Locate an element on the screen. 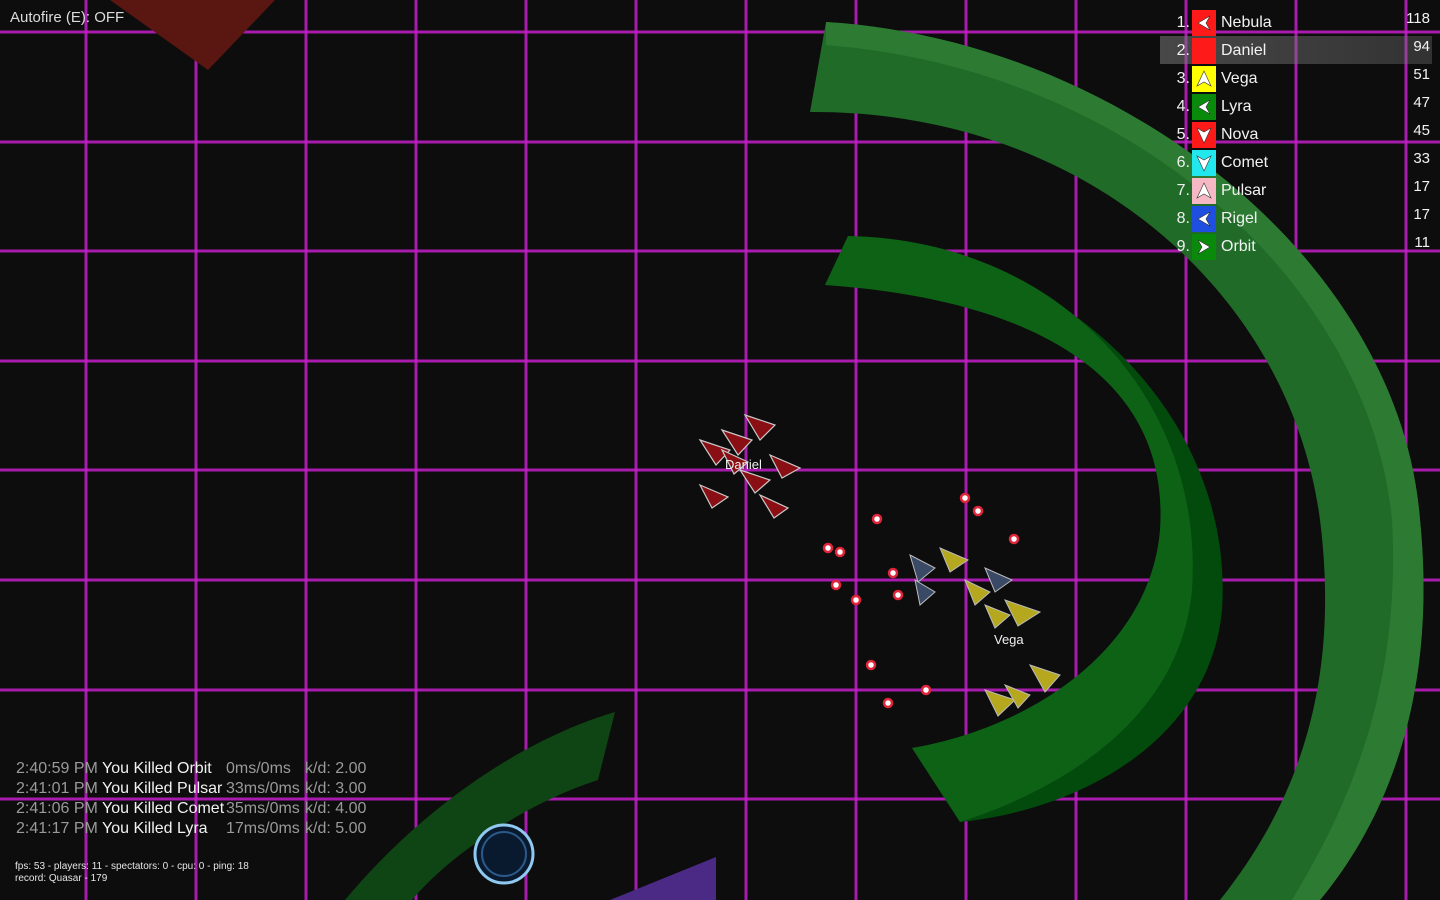 The height and width of the screenshot is (900, 1440). kill-time: 2:41:06 PM is located at coordinates (57, 808).